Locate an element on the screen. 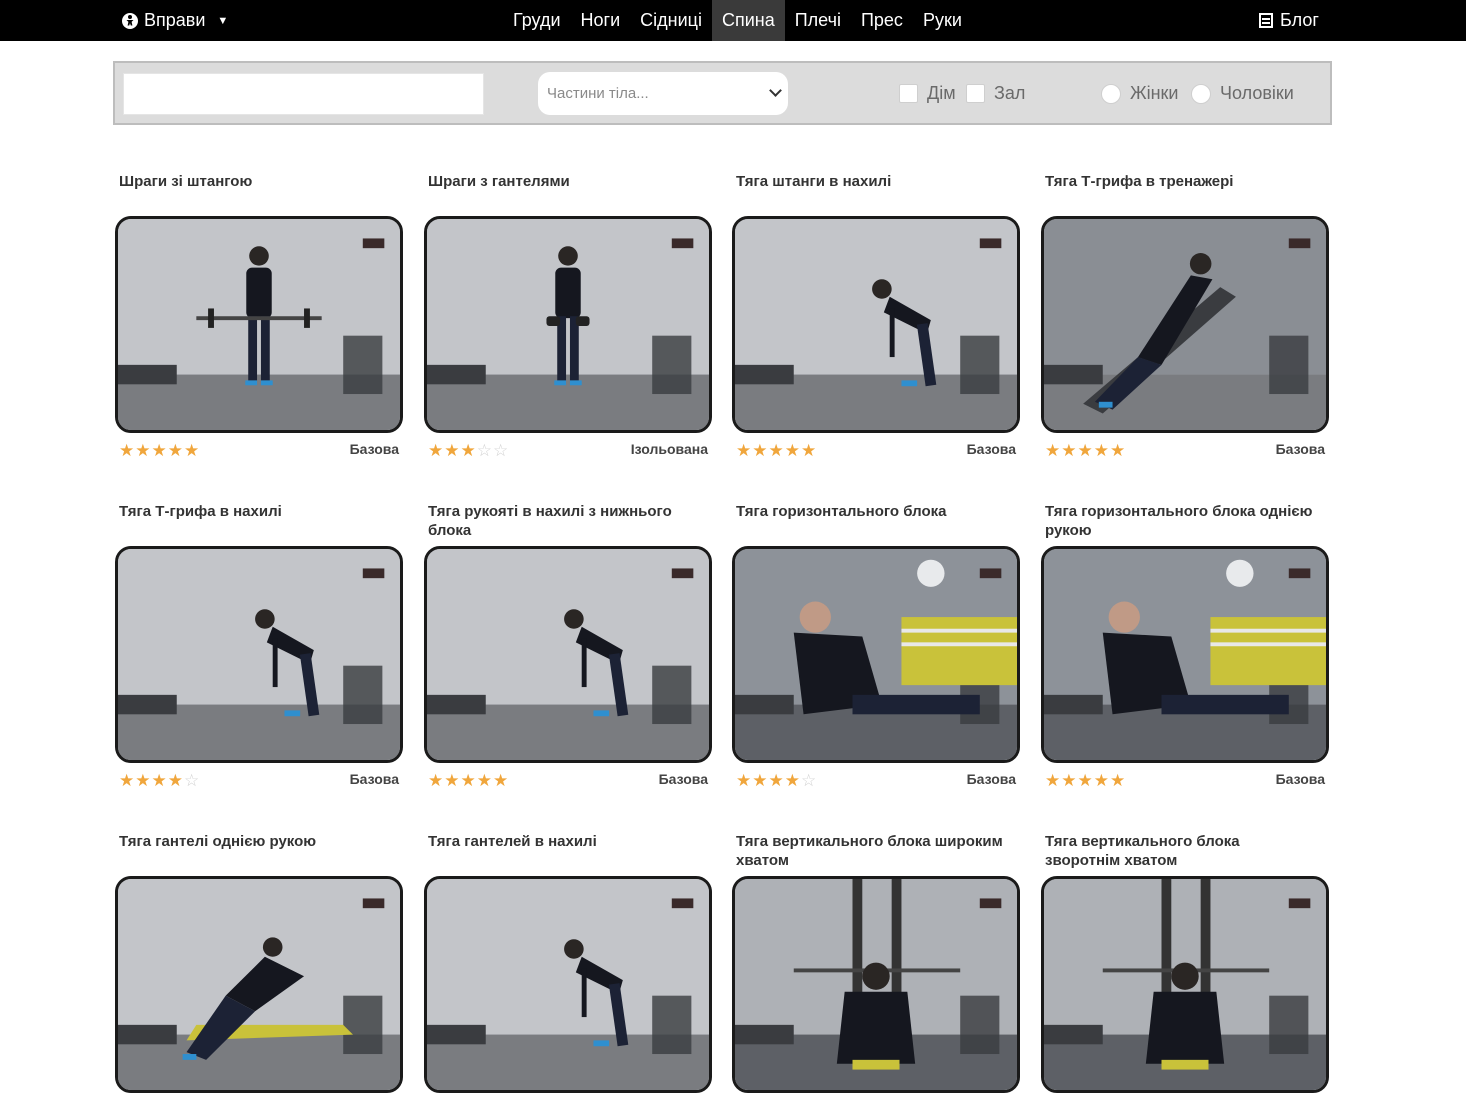  exercise-card: Тяга вертикального блока широким хватом is located at coordinates (876, 962).